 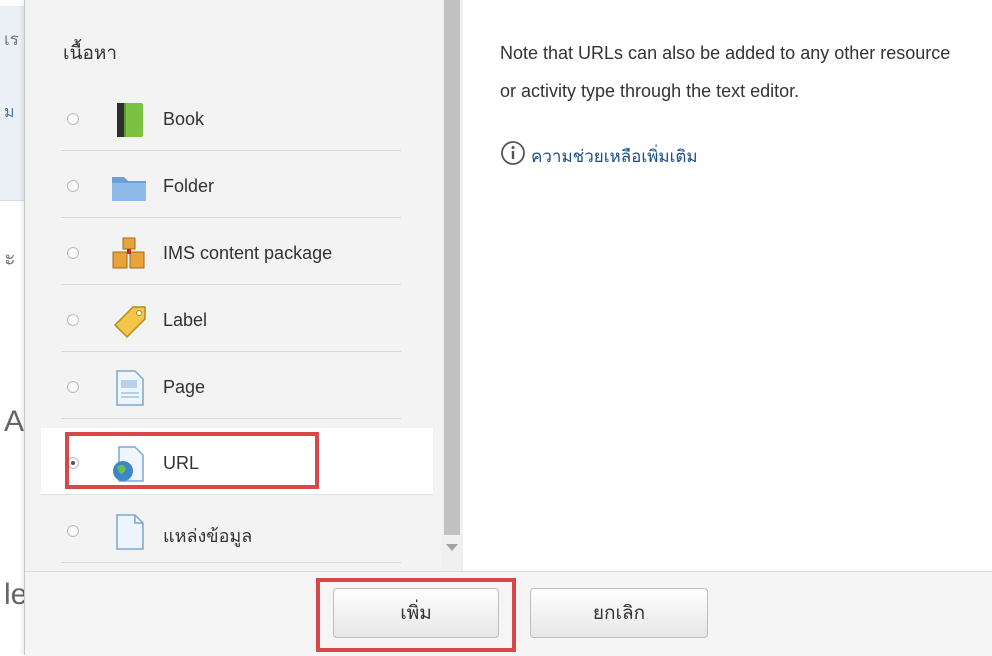 What do you see at coordinates (128, 253) in the screenshot?
I see `ims-package-icon` at bounding box center [128, 253].